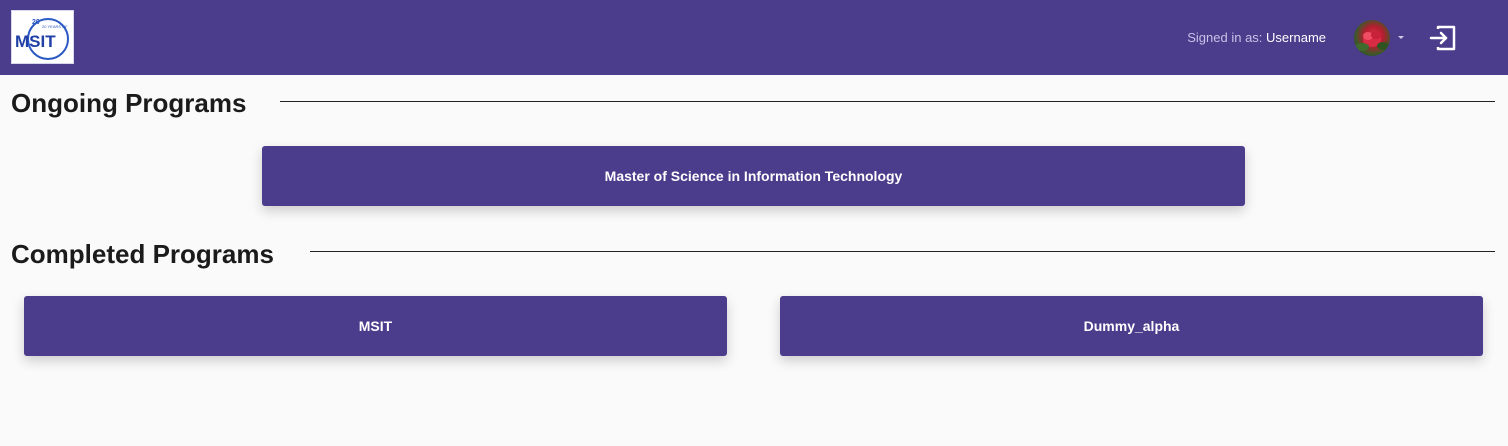 The image size is (1508, 446). I want to click on signed-in-status: Signed in as: Username, so click(1256, 38).